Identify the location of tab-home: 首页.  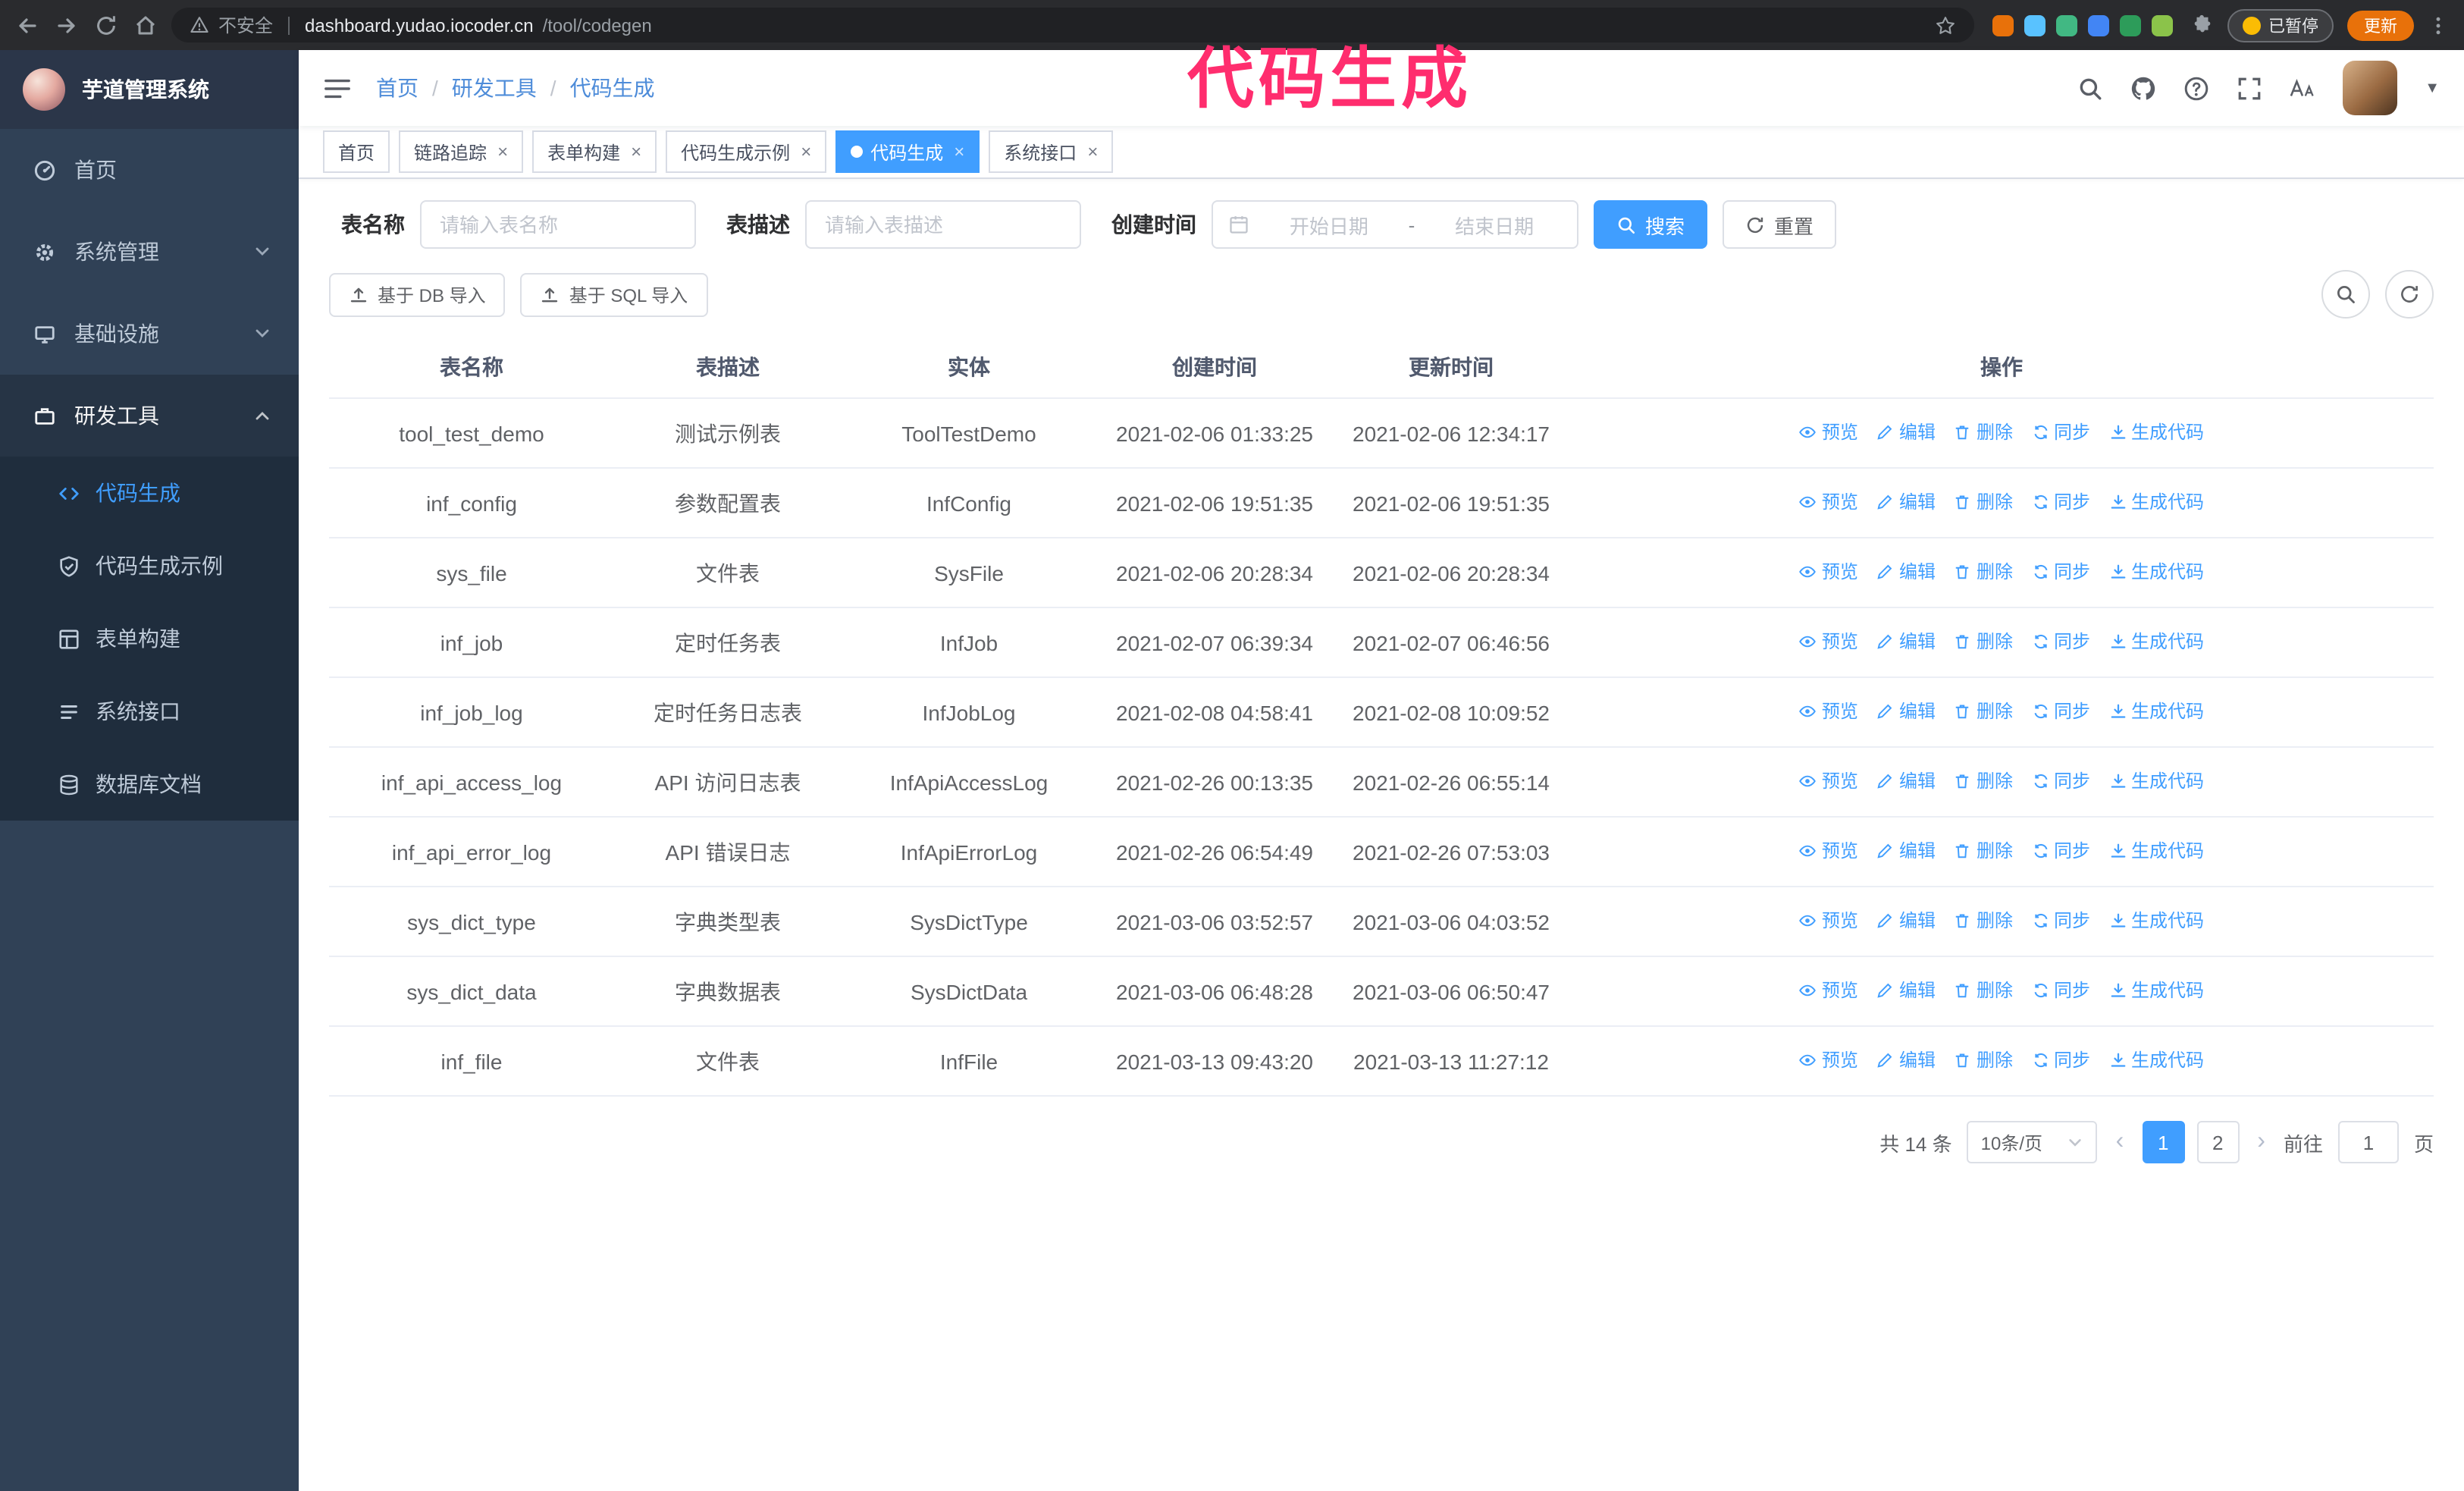
(356, 151).